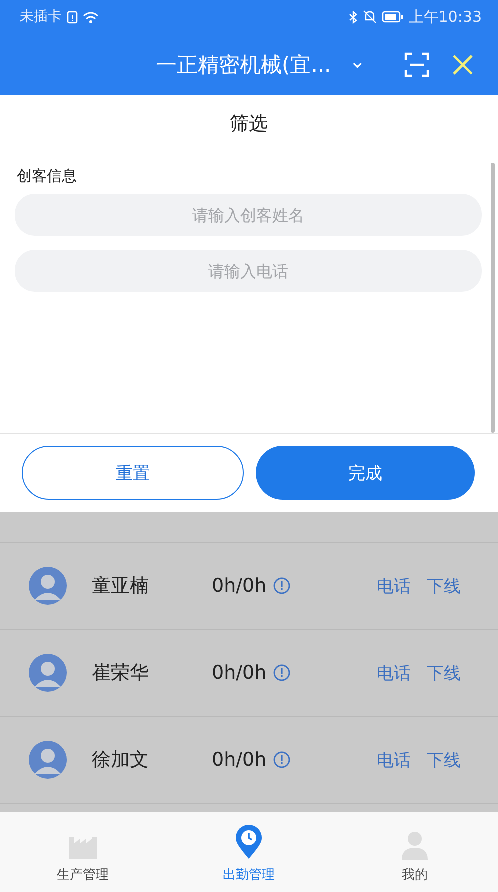  What do you see at coordinates (248, 215) in the screenshot?
I see `input-field: 请输入创客姓名` at bounding box center [248, 215].